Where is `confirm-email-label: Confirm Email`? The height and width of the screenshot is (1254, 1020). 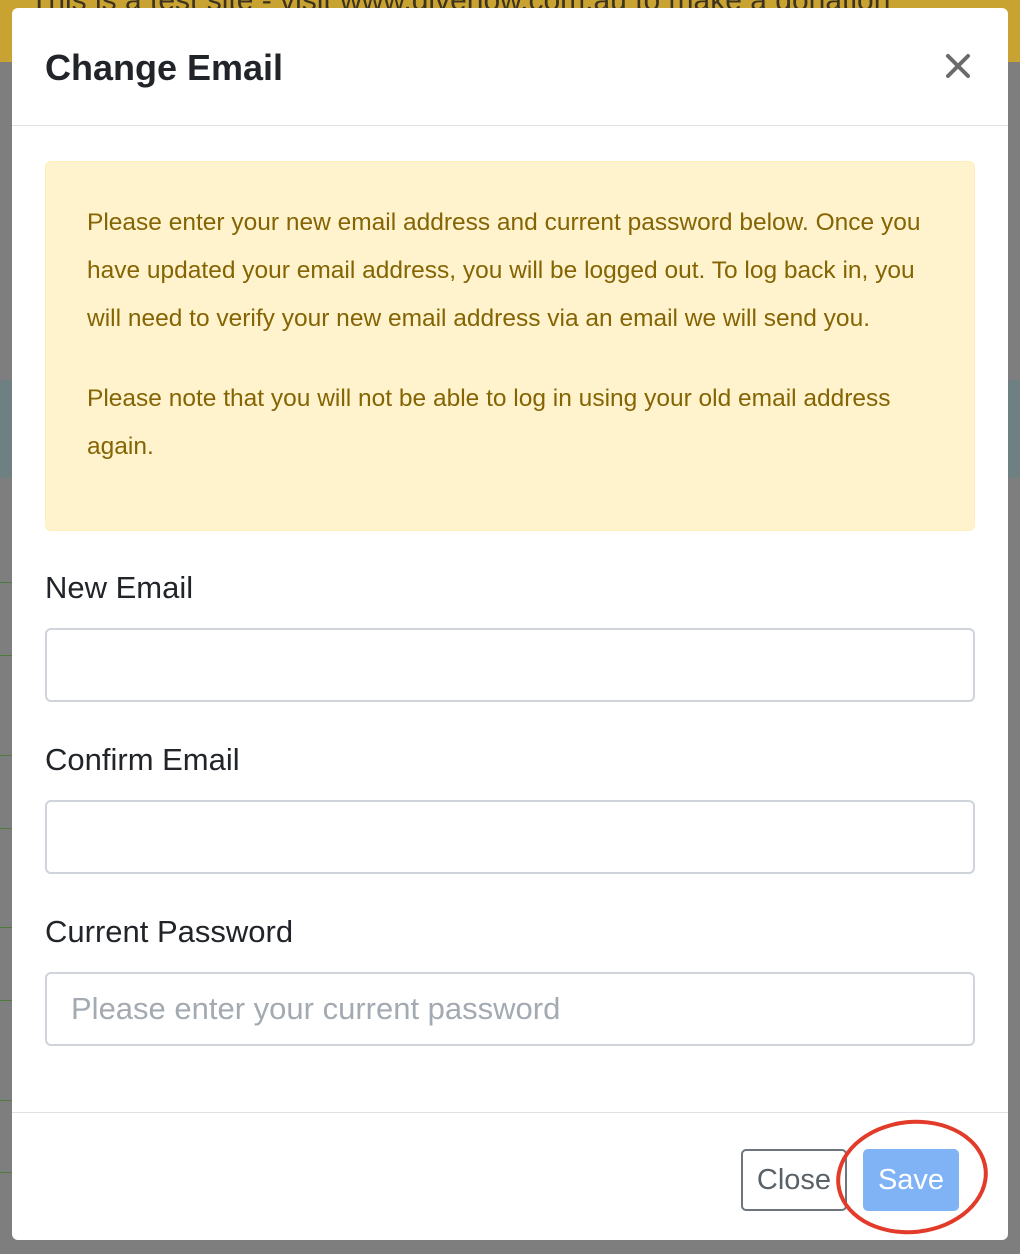
confirm-email-label: Confirm Email is located at coordinates (142, 759).